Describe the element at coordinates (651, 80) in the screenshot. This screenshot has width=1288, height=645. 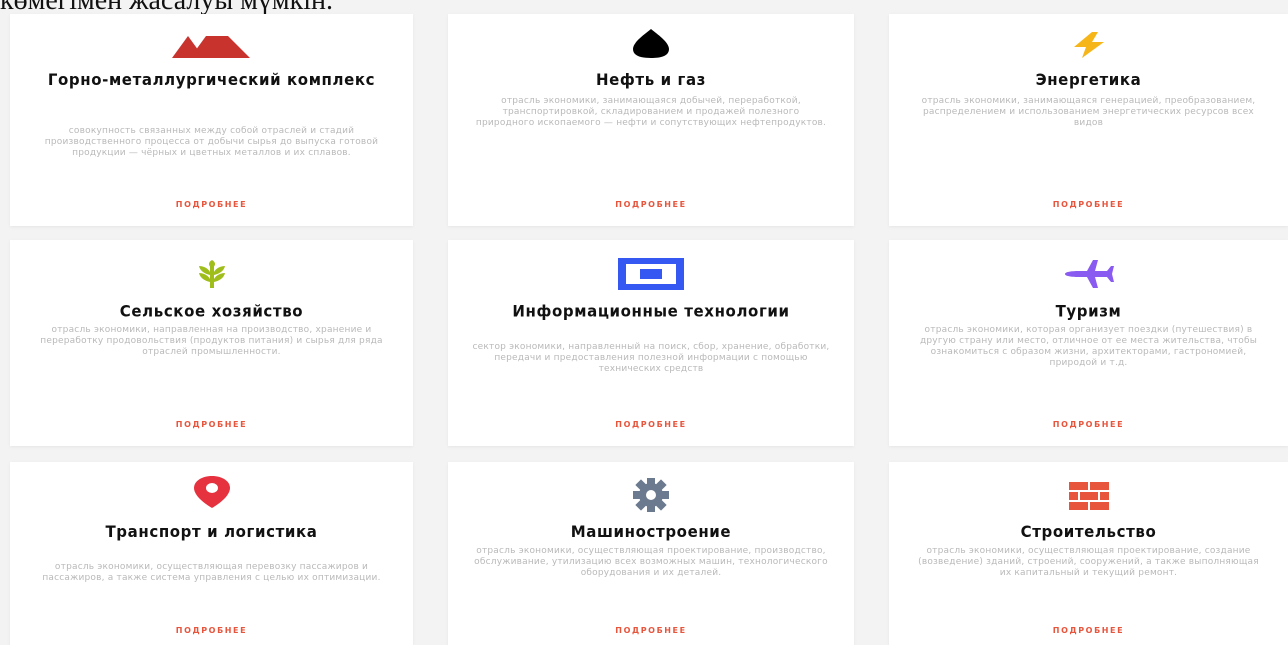
I see `card-title: Нефть и газ` at that location.